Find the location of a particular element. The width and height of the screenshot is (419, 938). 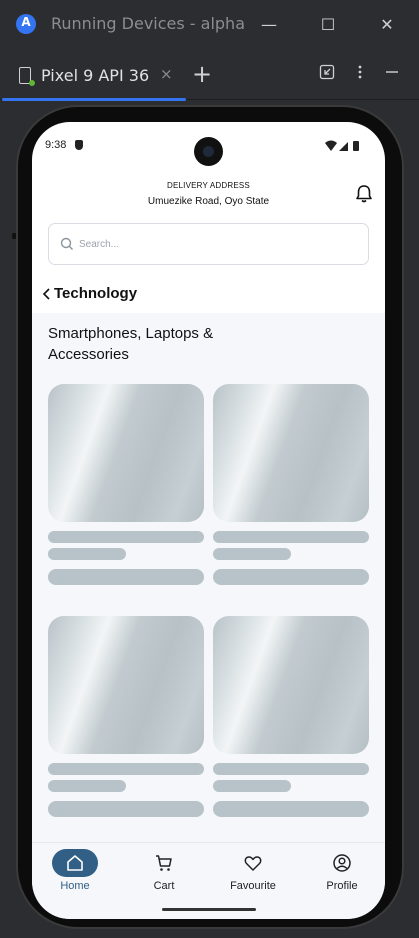

nav-item-profile: Profile is located at coordinates (342, 874).